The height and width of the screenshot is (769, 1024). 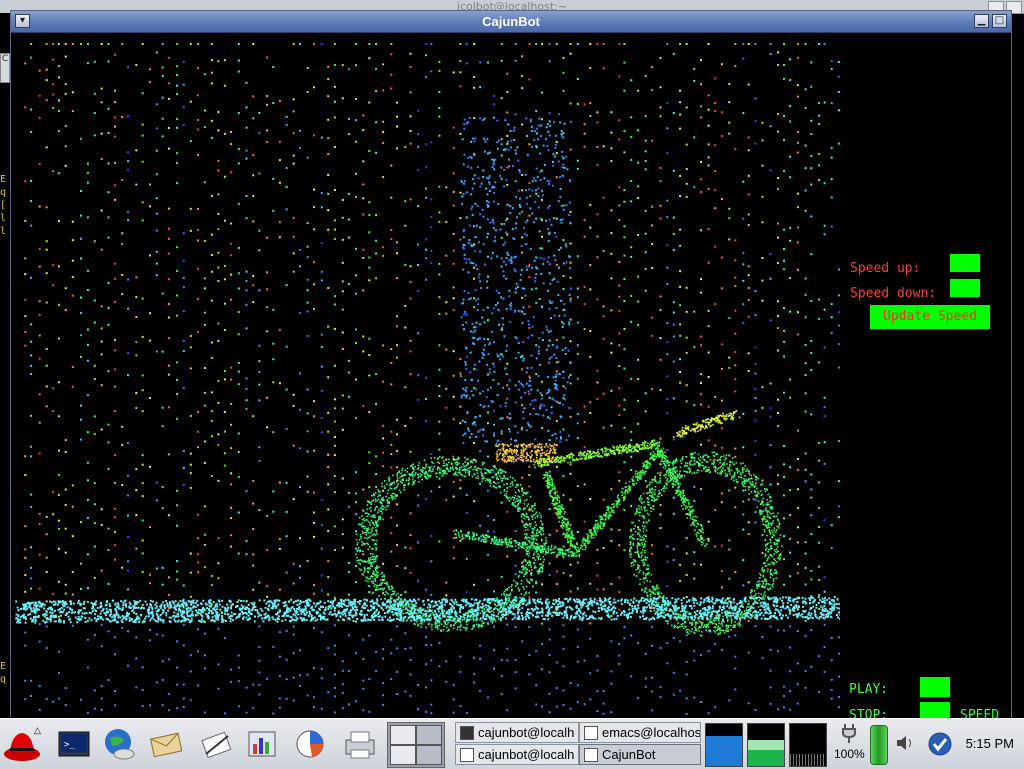 I want to click on workspace-pager, so click(x=416, y=745).